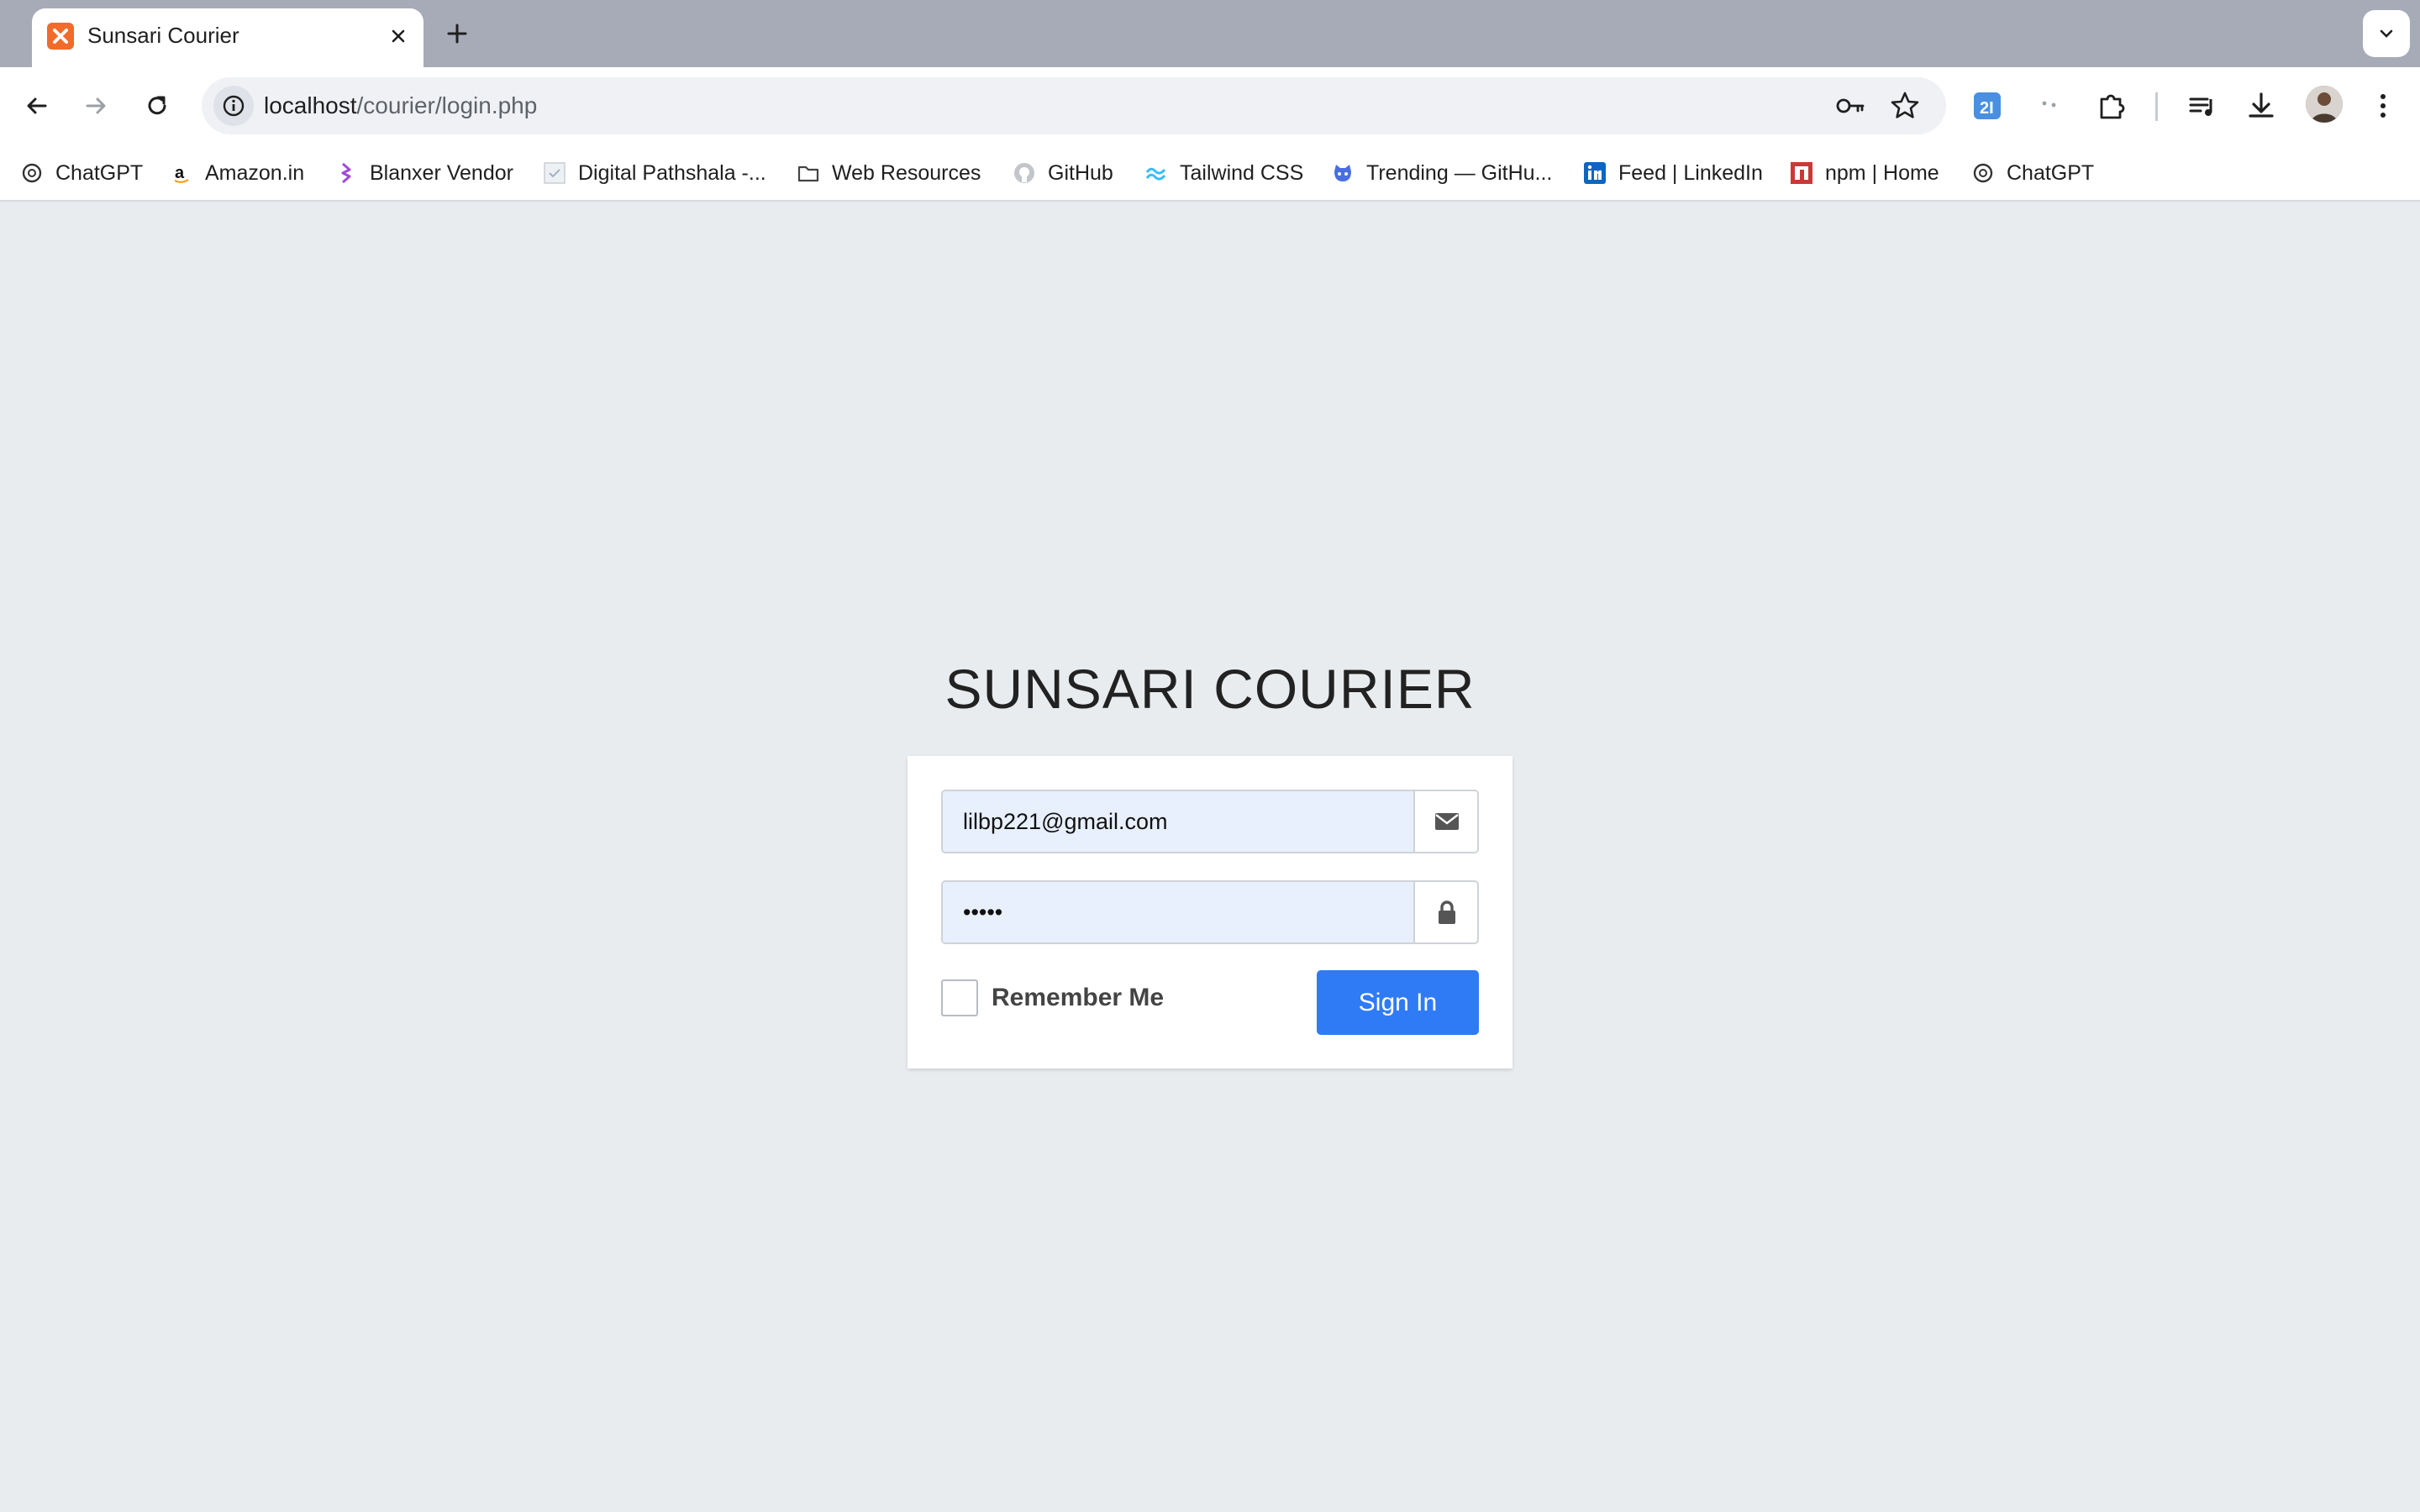 The height and width of the screenshot is (1512, 2420). What do you see at coordinates (457, 33) in the screenshot?
I see `new-tab-icon` at bounding box center [457, 33].